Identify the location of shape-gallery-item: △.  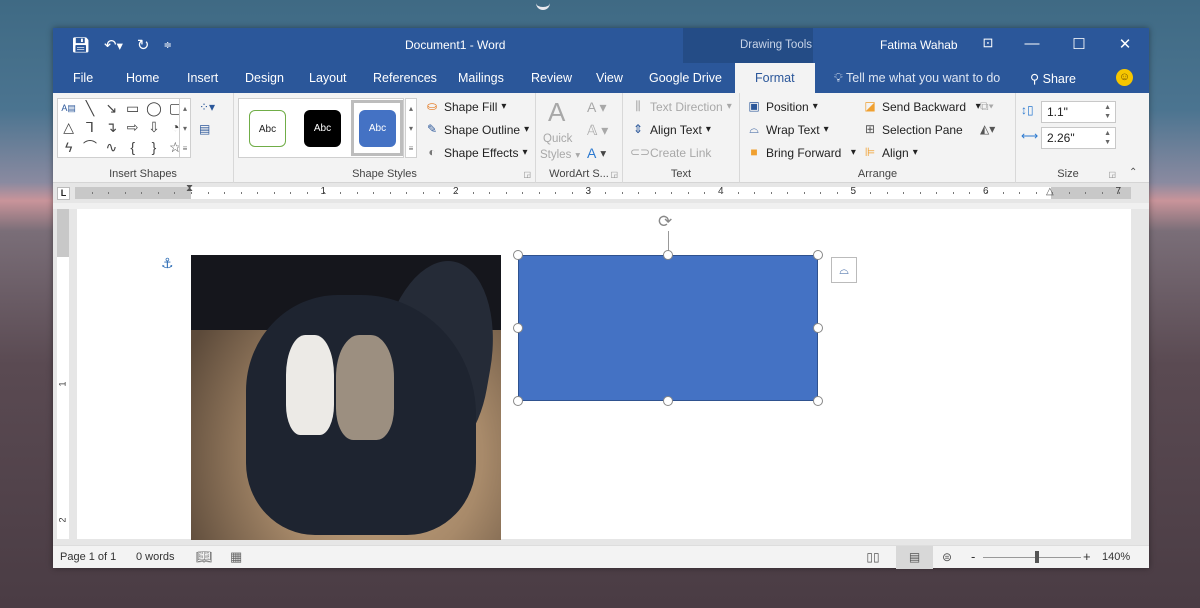
(68, 127).